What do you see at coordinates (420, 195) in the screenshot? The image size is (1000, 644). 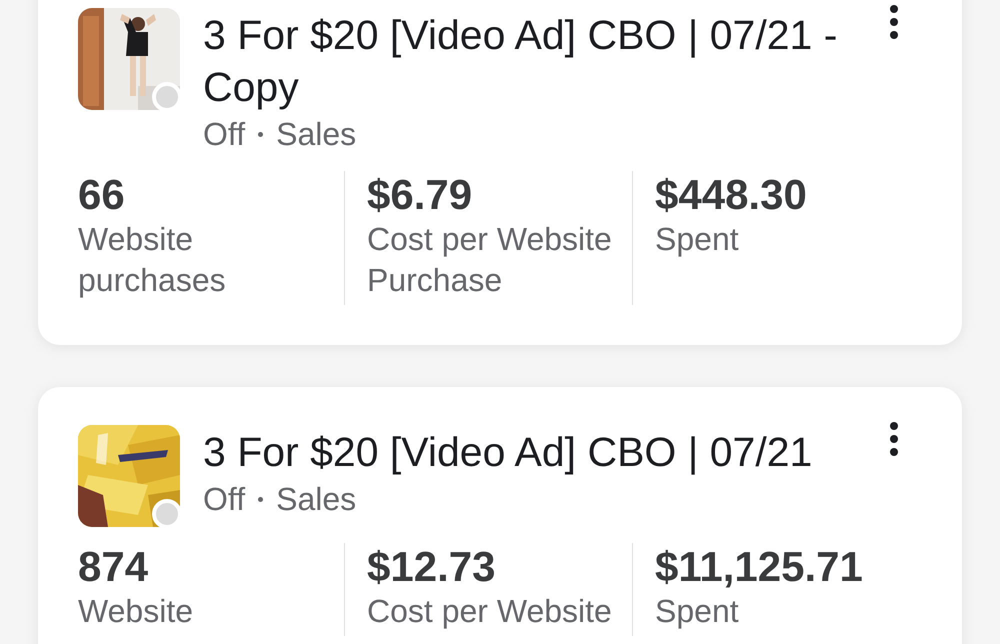 I see `metric-value: $6.79` at bounding box center [420, 195].